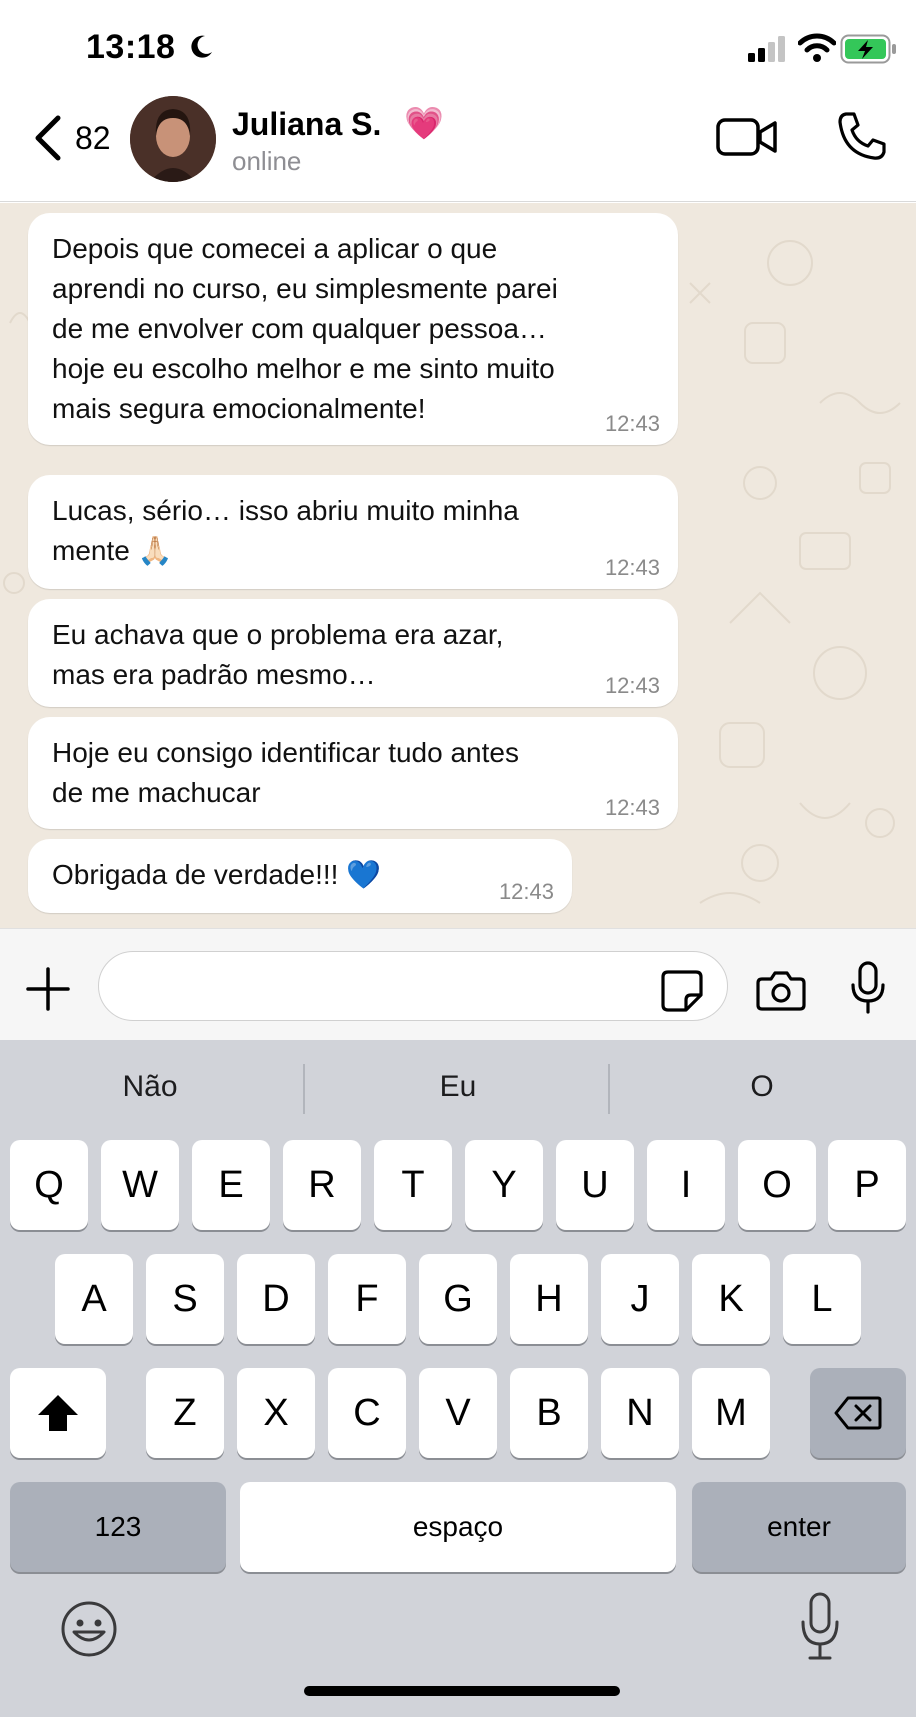  I want to click on message-text: Obrigada de verdade!!! 💙, so click(217, 874).